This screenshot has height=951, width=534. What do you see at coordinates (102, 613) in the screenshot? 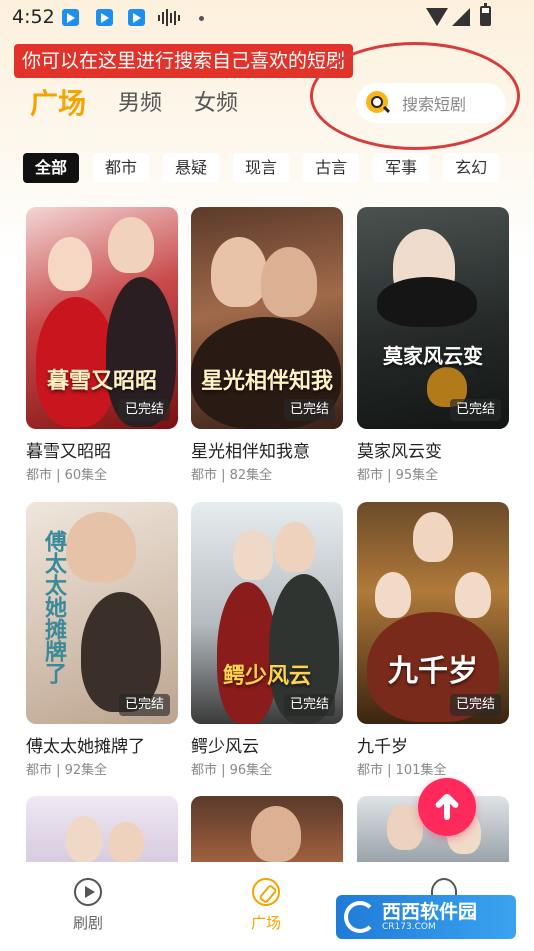
I see `drama-poster: 傅太太她摊牌了 已完结` at bounding box center [102, 613].